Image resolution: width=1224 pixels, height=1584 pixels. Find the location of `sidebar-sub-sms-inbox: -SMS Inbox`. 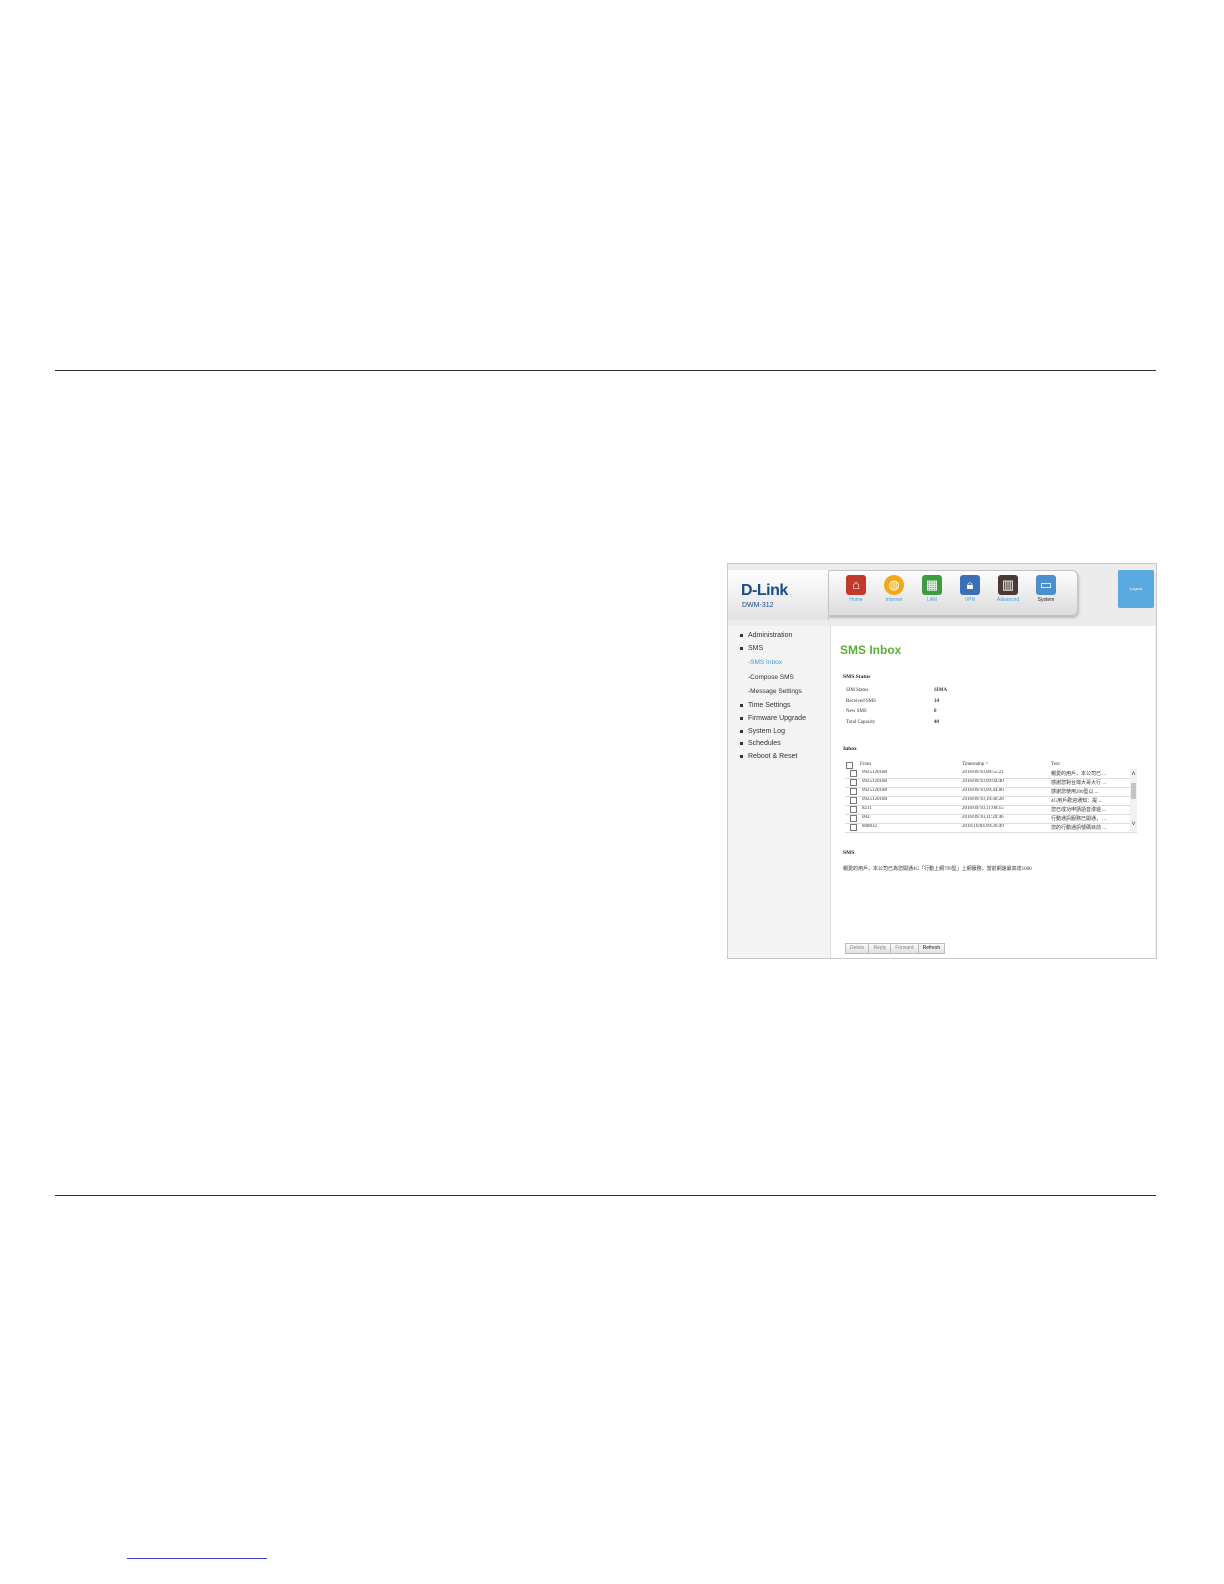

sidebar-sub-sms-inbox: -SMS Inbox is located at coordinates (765, 662).